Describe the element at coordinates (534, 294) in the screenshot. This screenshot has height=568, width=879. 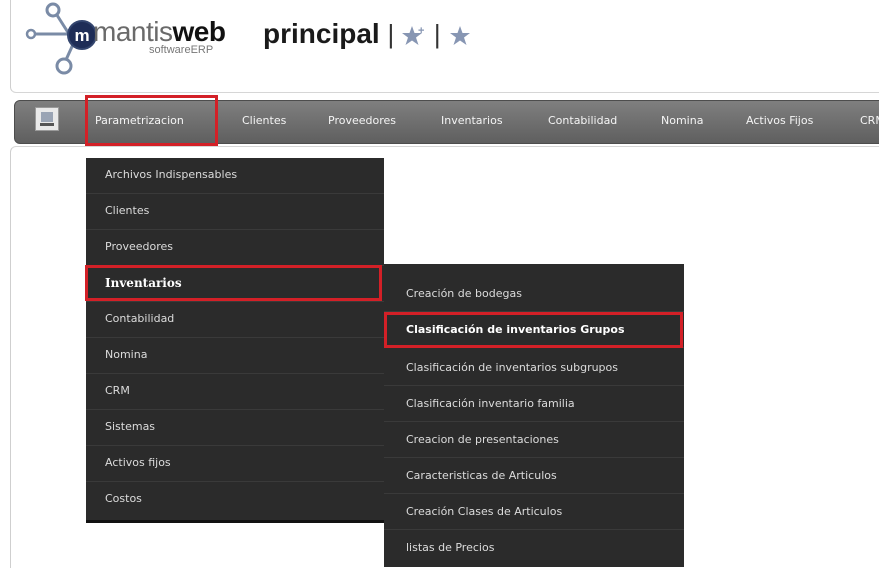
I see `submenu-item-creacion-bodegas: Creación de bodegas` at that location.